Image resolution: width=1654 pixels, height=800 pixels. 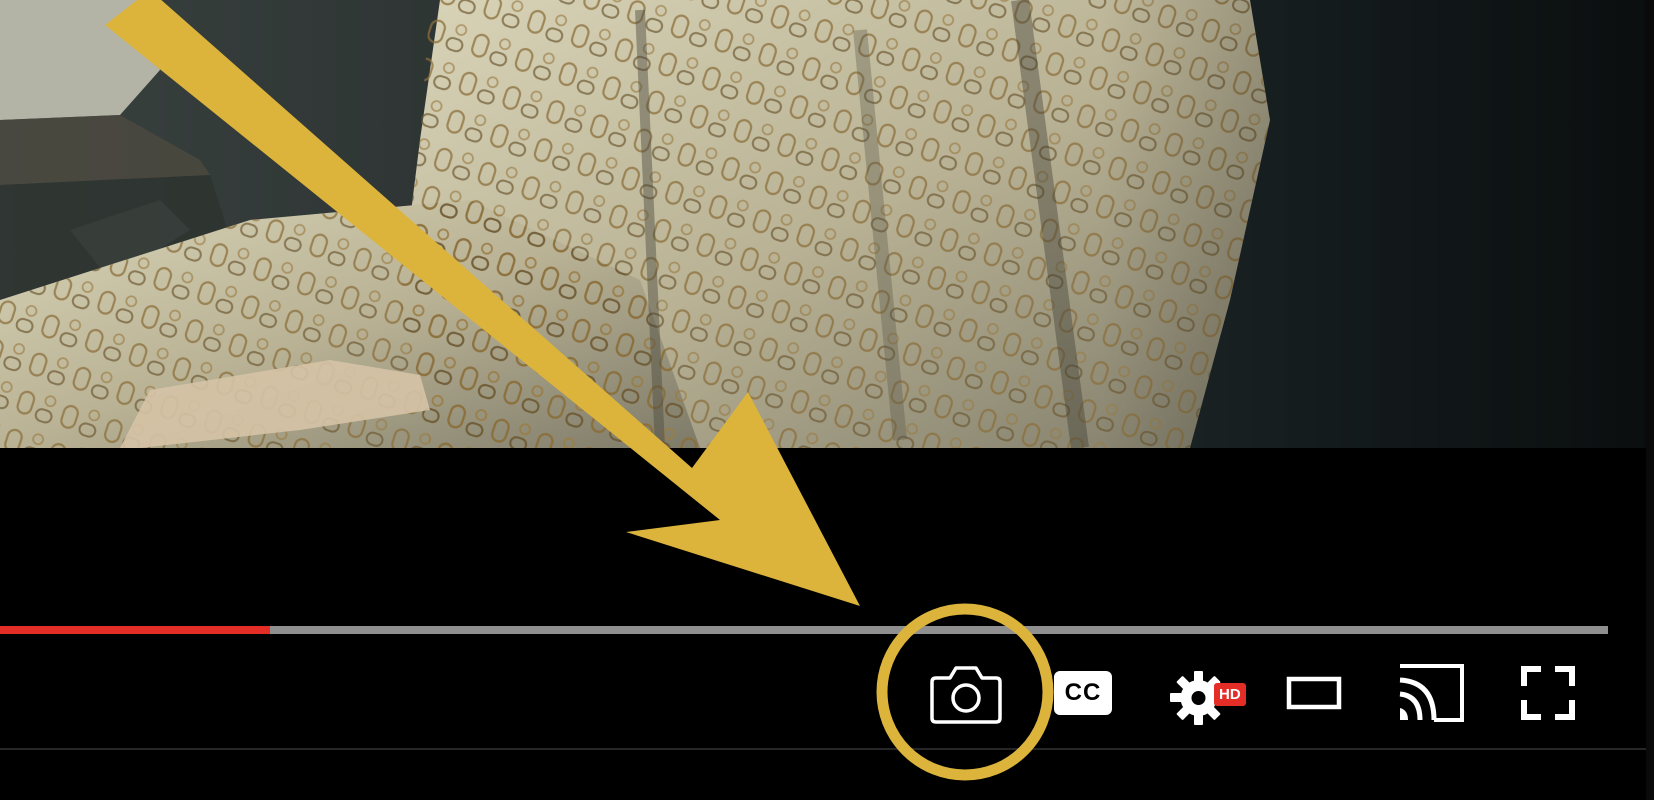 I want to click on camera-icon, so click(x=966, y=695).